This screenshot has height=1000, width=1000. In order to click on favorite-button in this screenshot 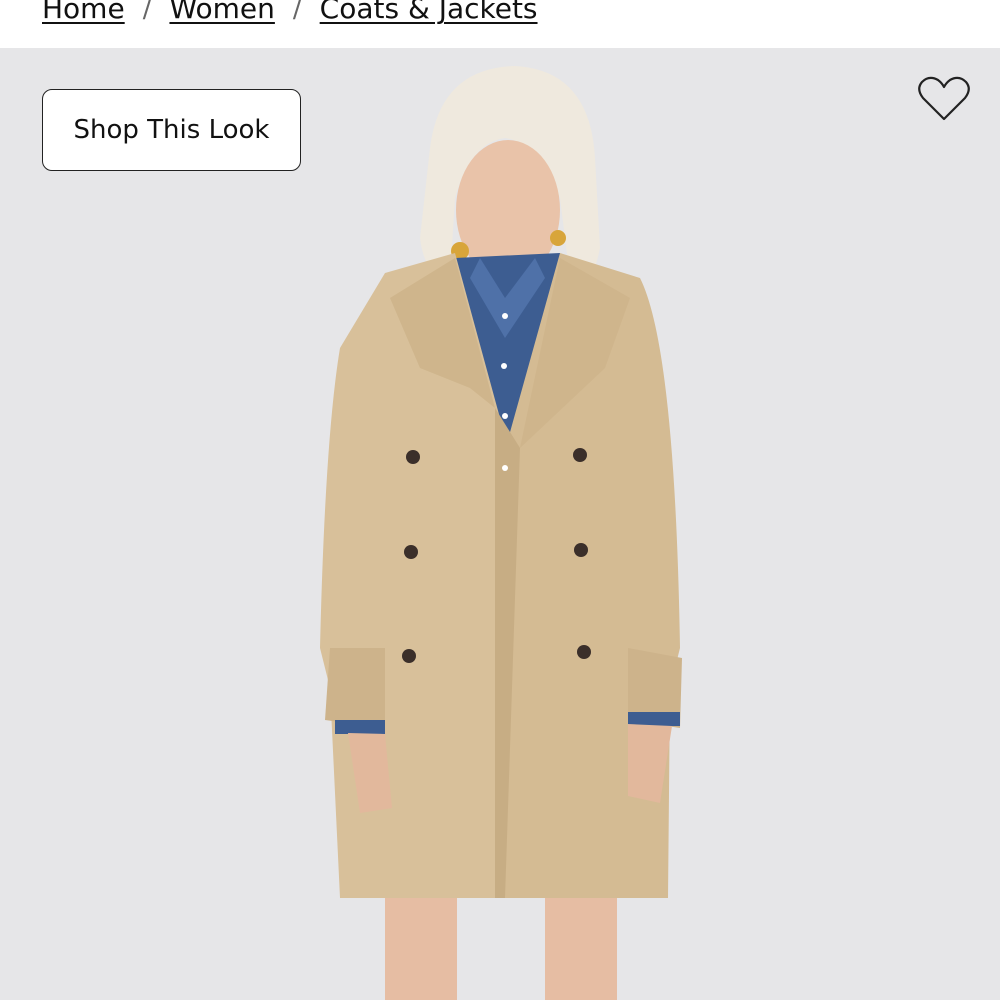, I will do `click(944, 99)`.